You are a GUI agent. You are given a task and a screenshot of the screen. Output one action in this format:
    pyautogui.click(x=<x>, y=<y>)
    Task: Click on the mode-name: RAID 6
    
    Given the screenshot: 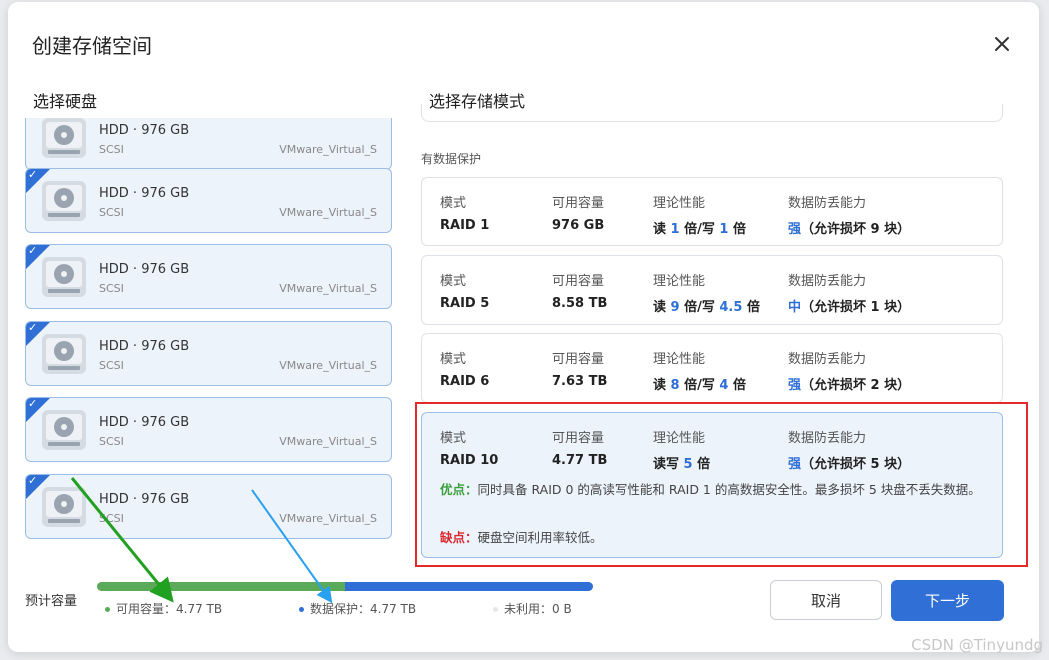 What is the action you would take?
    pyautogui.click(x=465, y=381)
    